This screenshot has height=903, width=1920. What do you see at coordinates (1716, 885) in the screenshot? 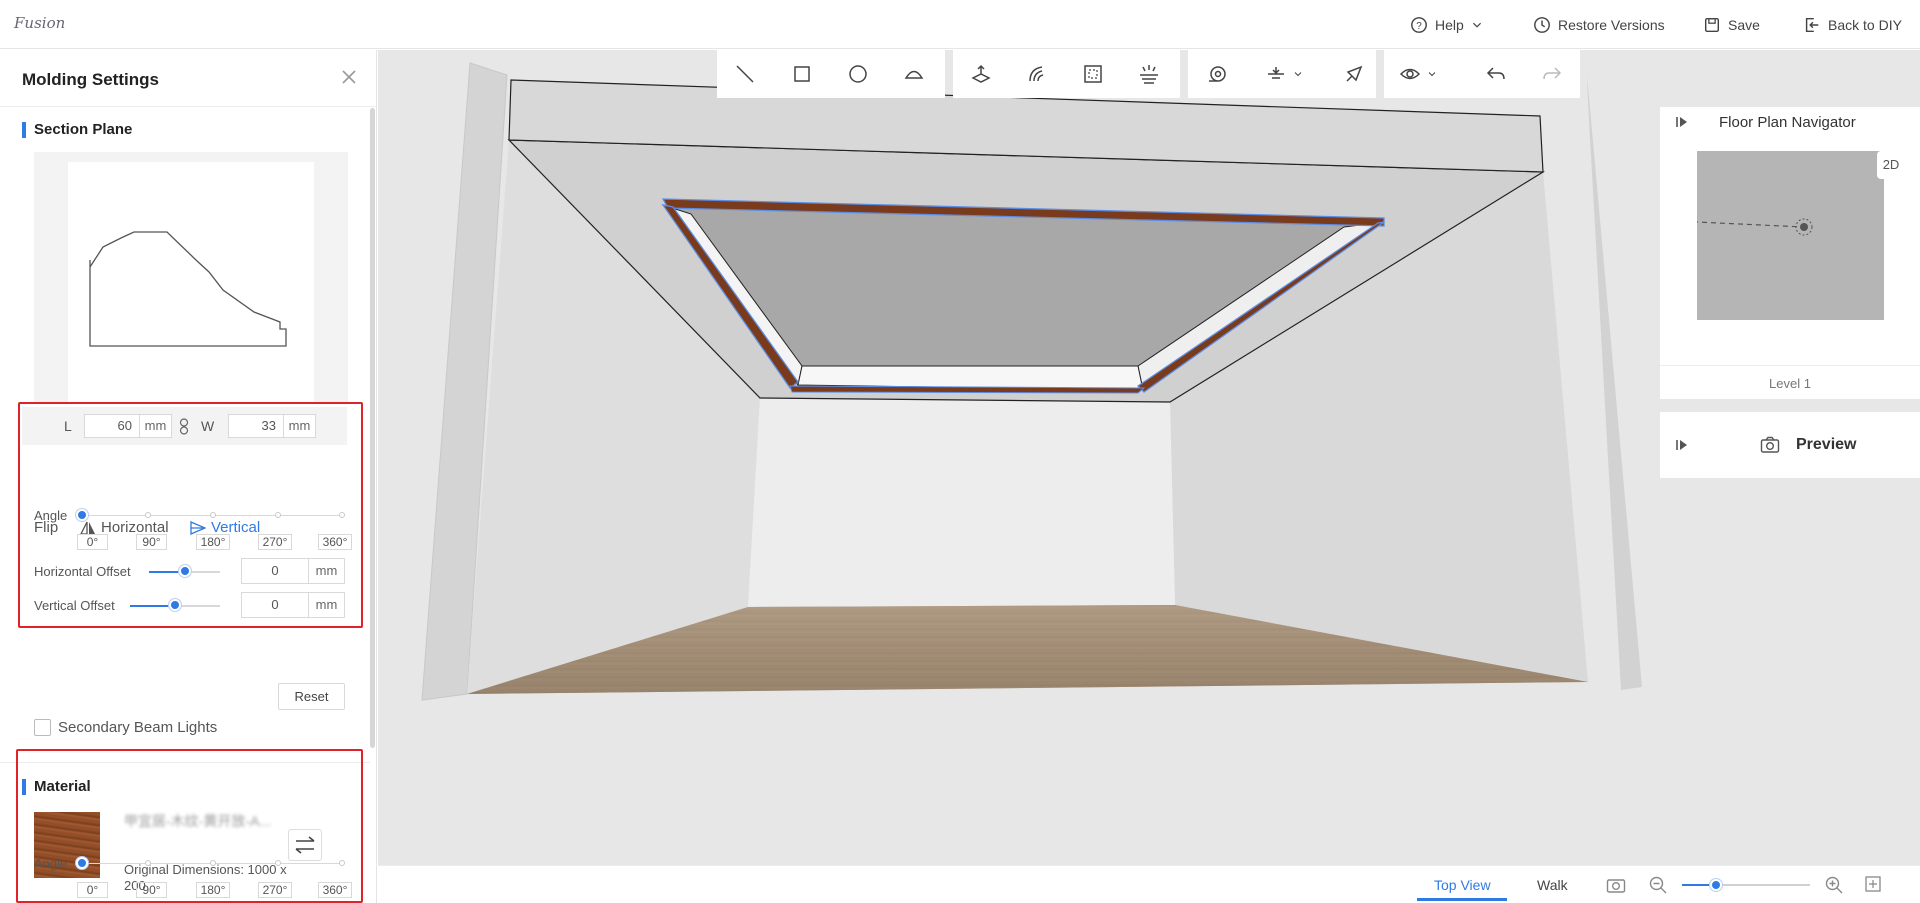
I see `zoom-slider-handle` at bounding box center [1716, 885].